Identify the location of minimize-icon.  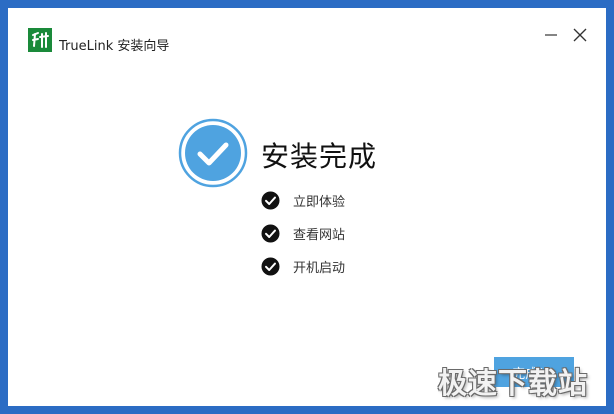
(551, 35).